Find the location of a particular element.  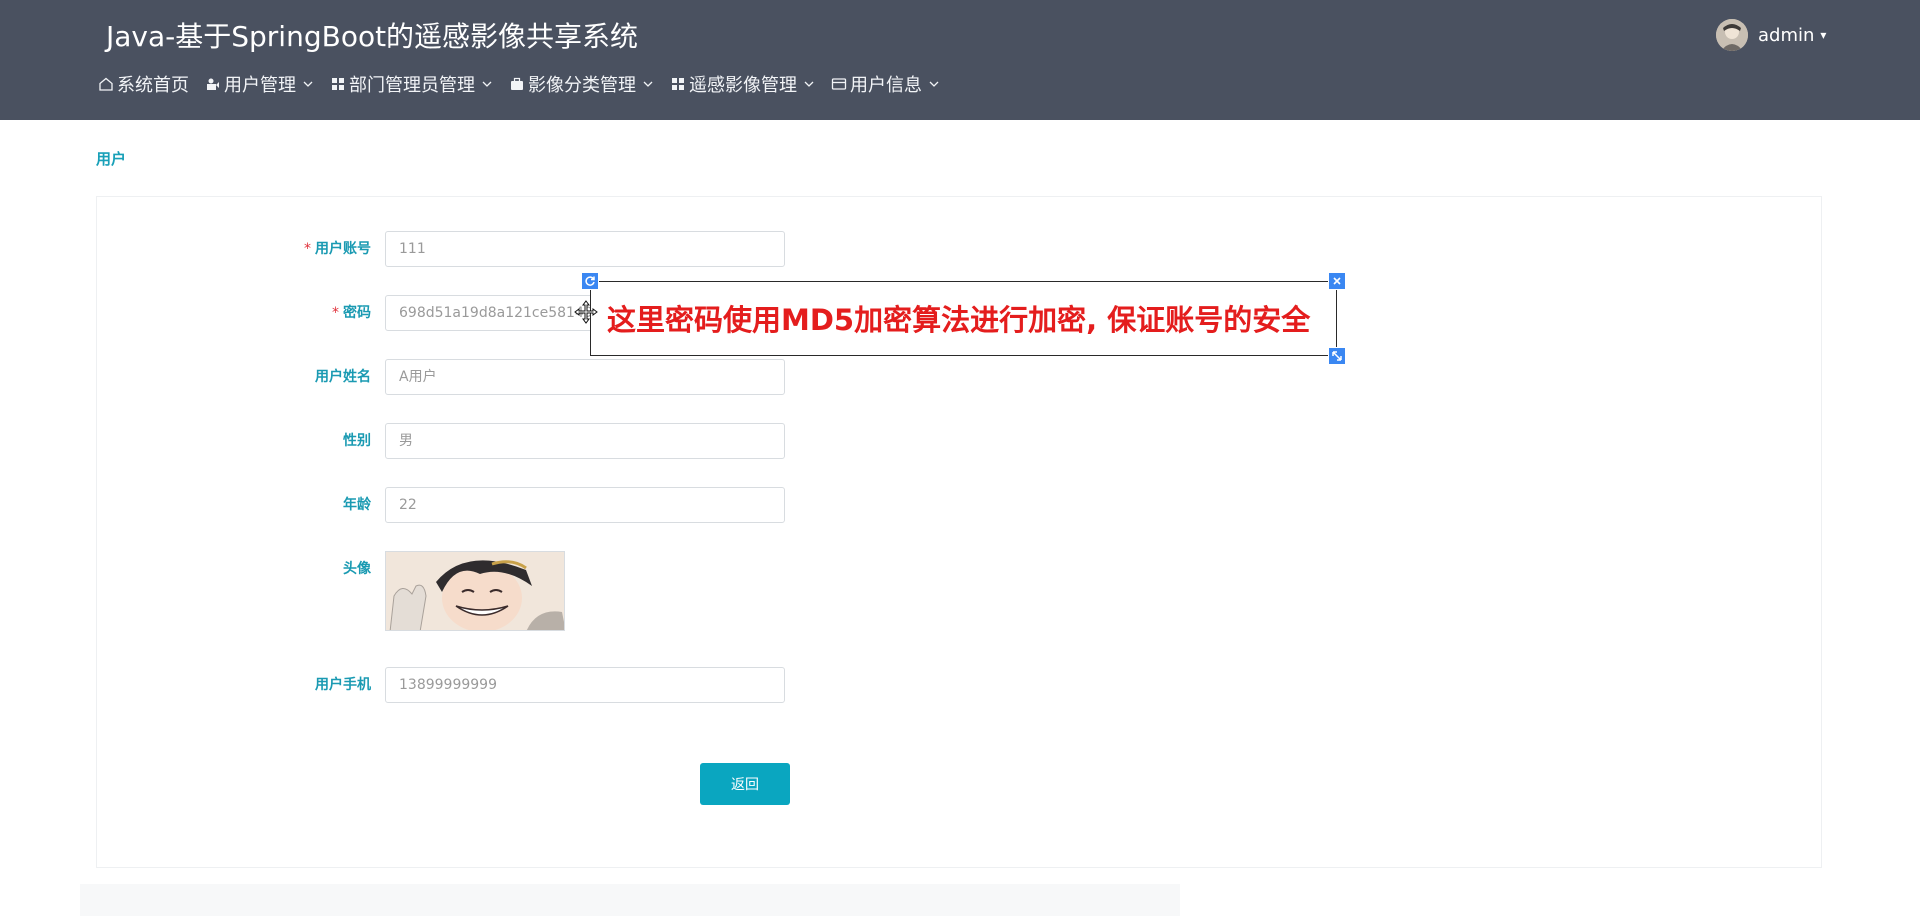

field-label: 性别 is located at coordinates (357, 441).